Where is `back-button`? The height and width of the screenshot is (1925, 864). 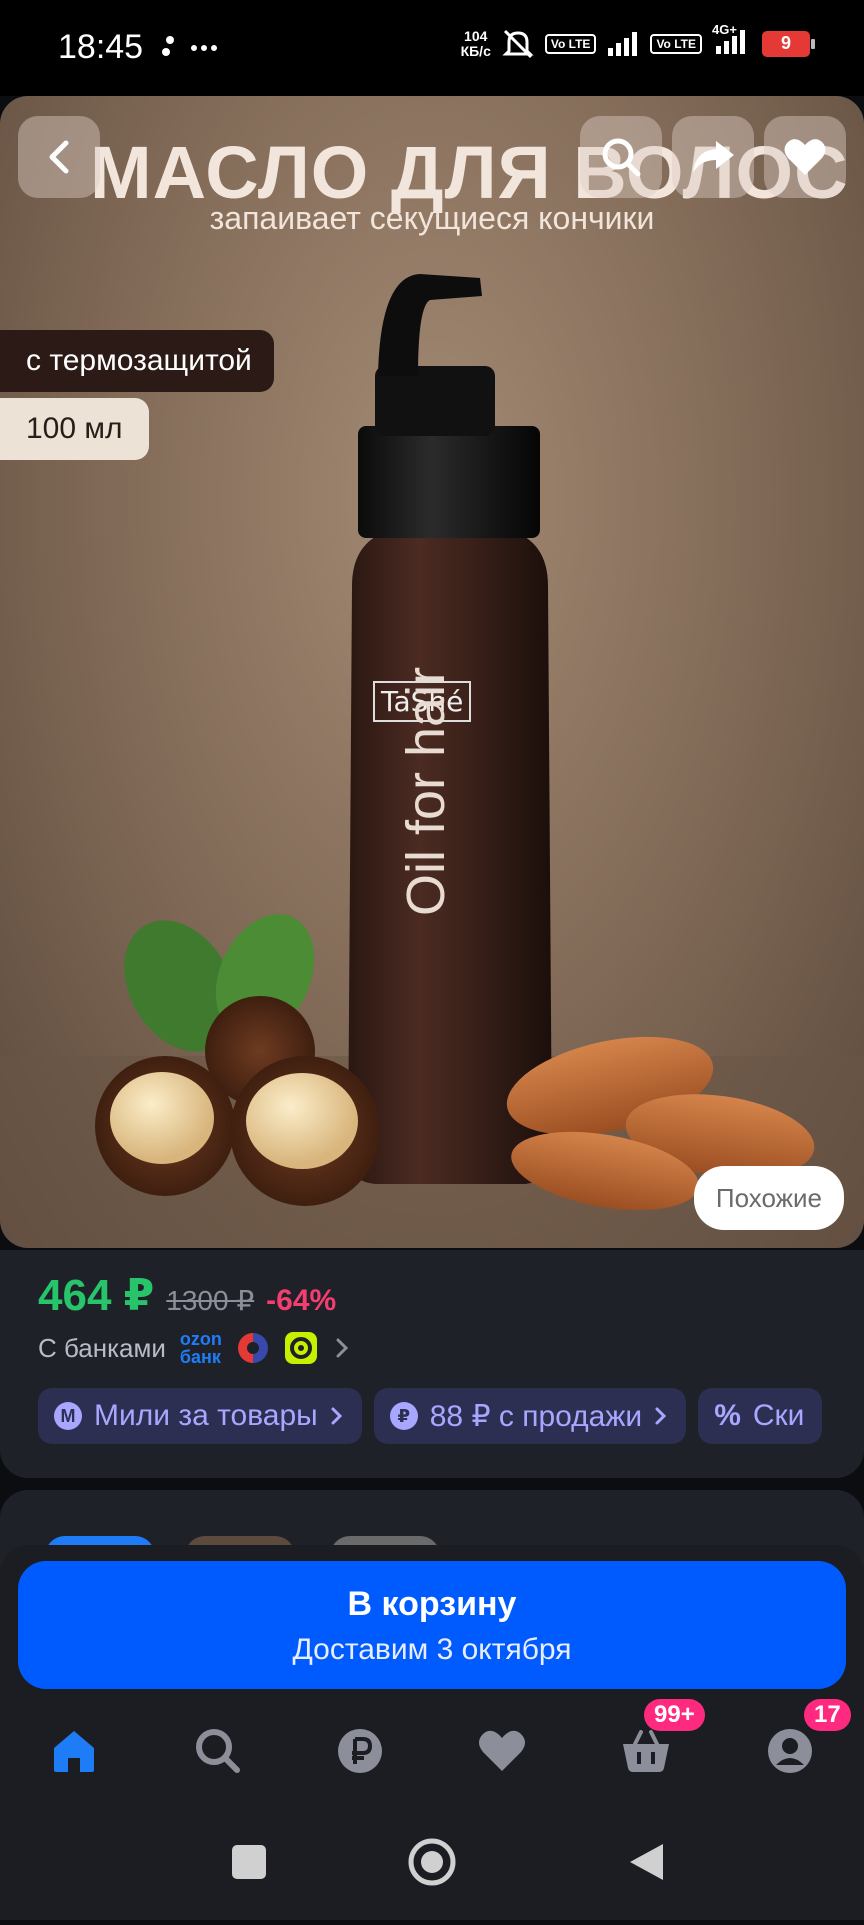 back-button is located at coordinates (59, 157).